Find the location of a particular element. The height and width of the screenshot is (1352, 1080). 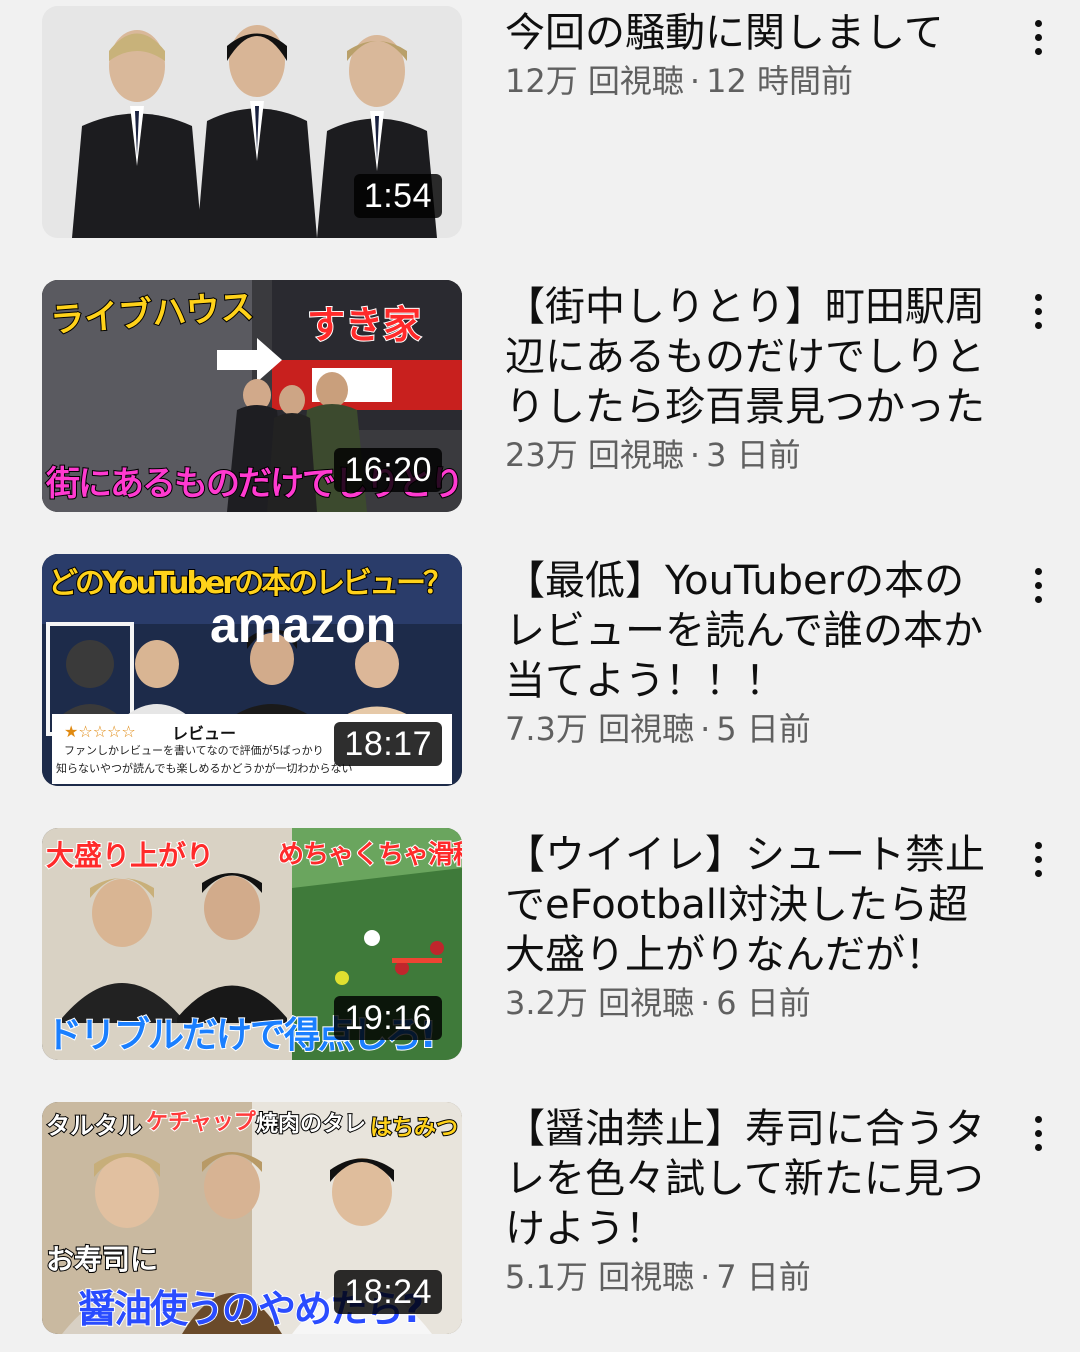

thumbnail-caption: タルタル is located at coordinates (94, 1126).